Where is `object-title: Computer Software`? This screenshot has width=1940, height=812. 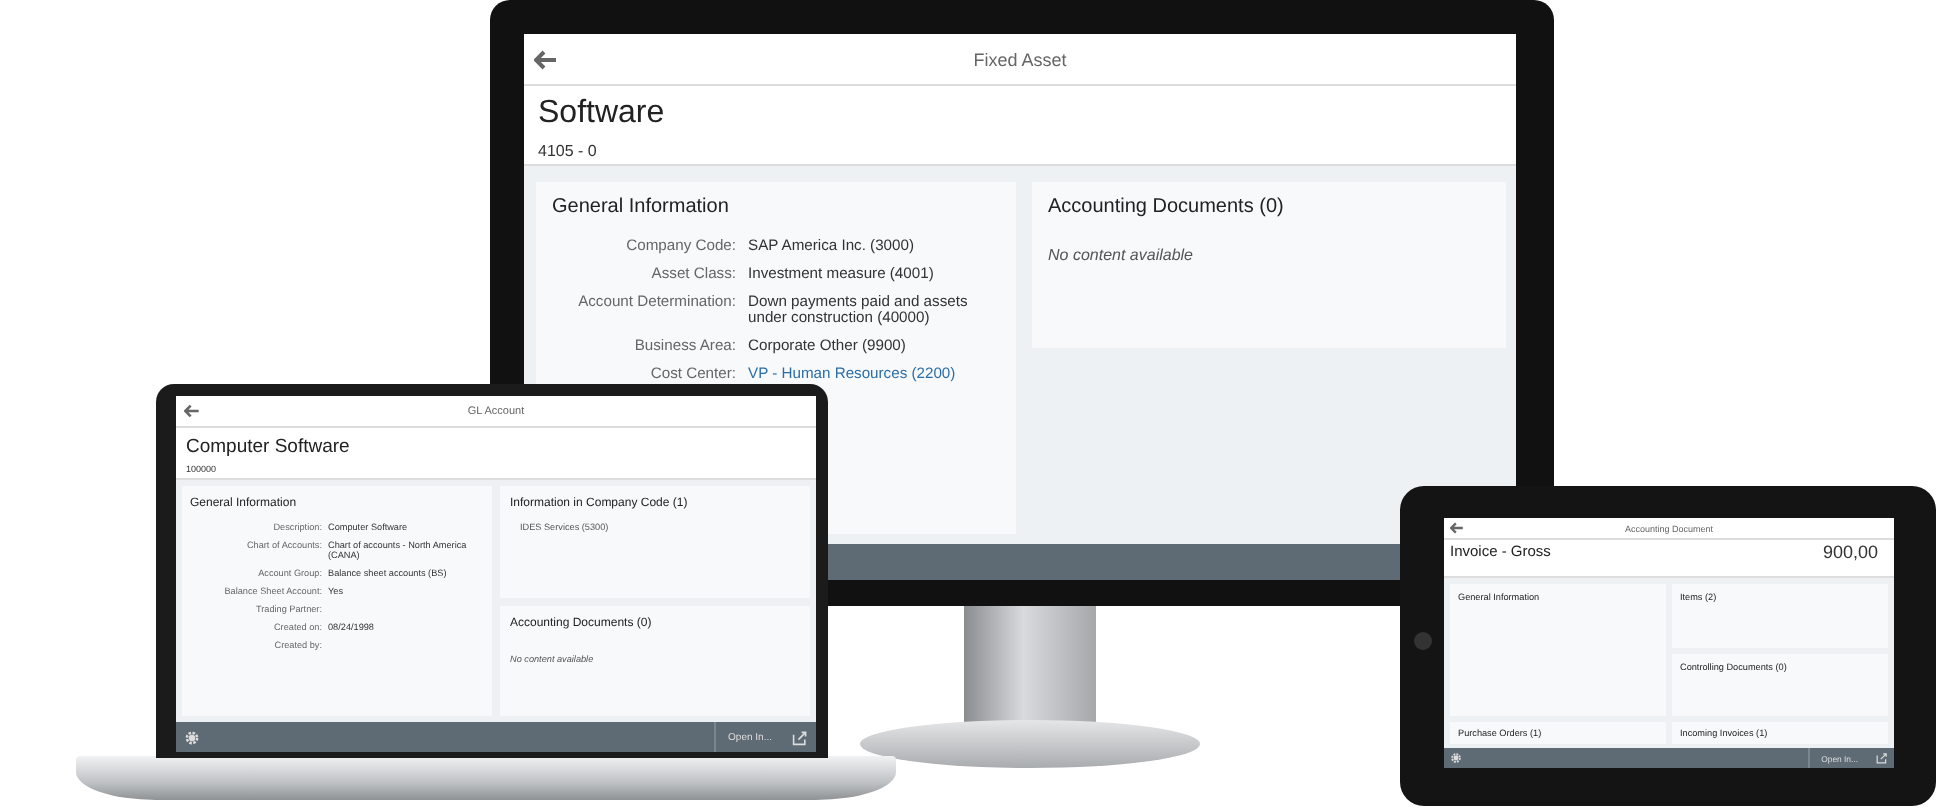
object-title: Computer Software is located at coordinates (269, 447).